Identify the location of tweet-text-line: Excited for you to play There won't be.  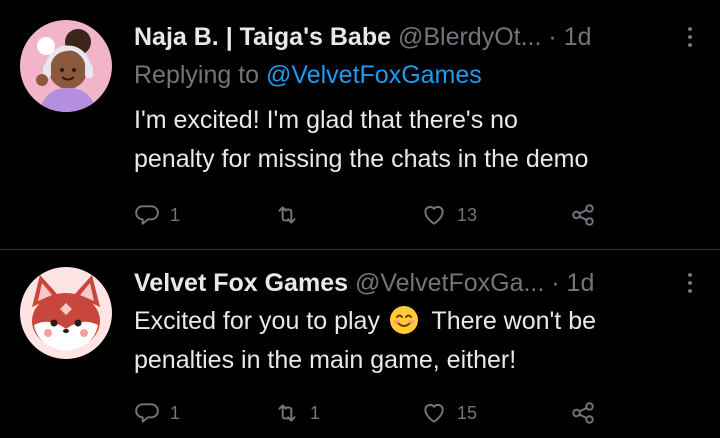
(419, 321).